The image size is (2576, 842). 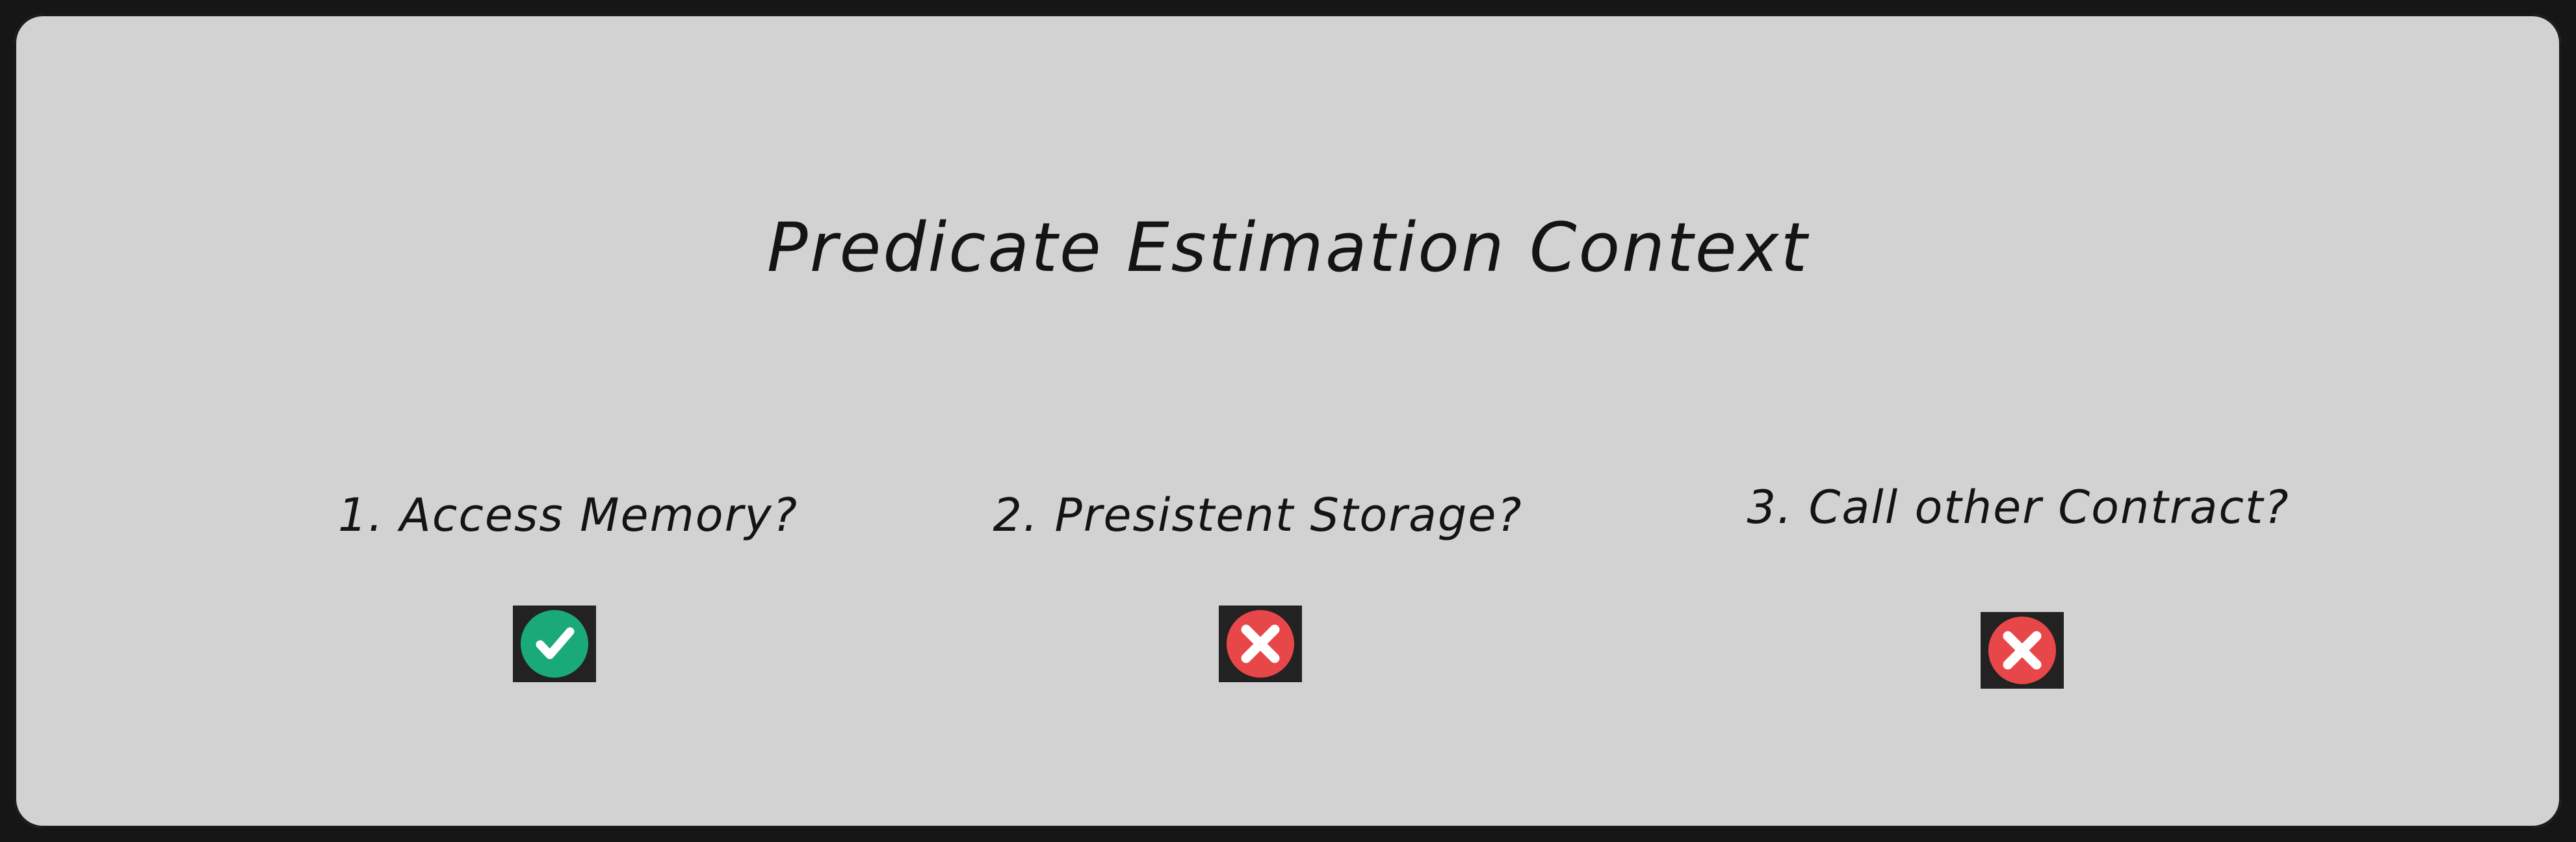 What do you see at coordinates (2019, 507) in the screenshot?
I see `question-call-other-contract: 3. Call other Contract?` at bounding box center [2019, 507].